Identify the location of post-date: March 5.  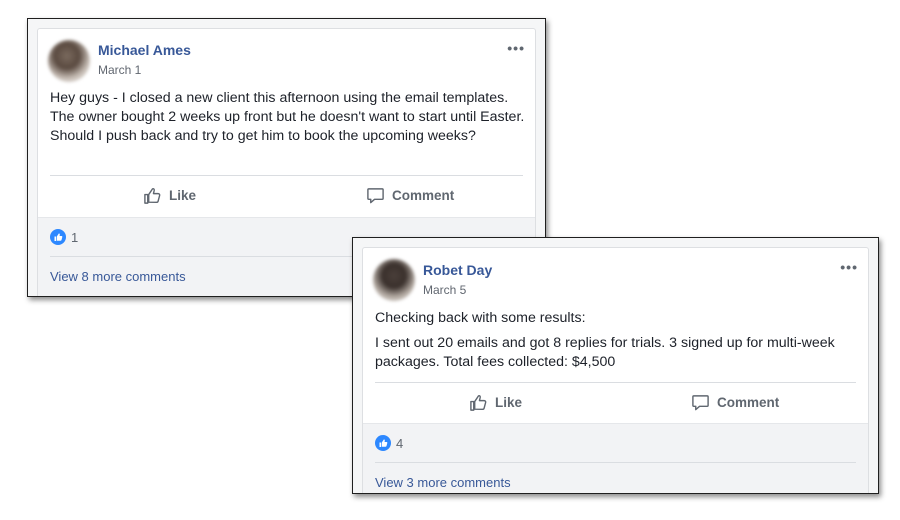
(444, 290).